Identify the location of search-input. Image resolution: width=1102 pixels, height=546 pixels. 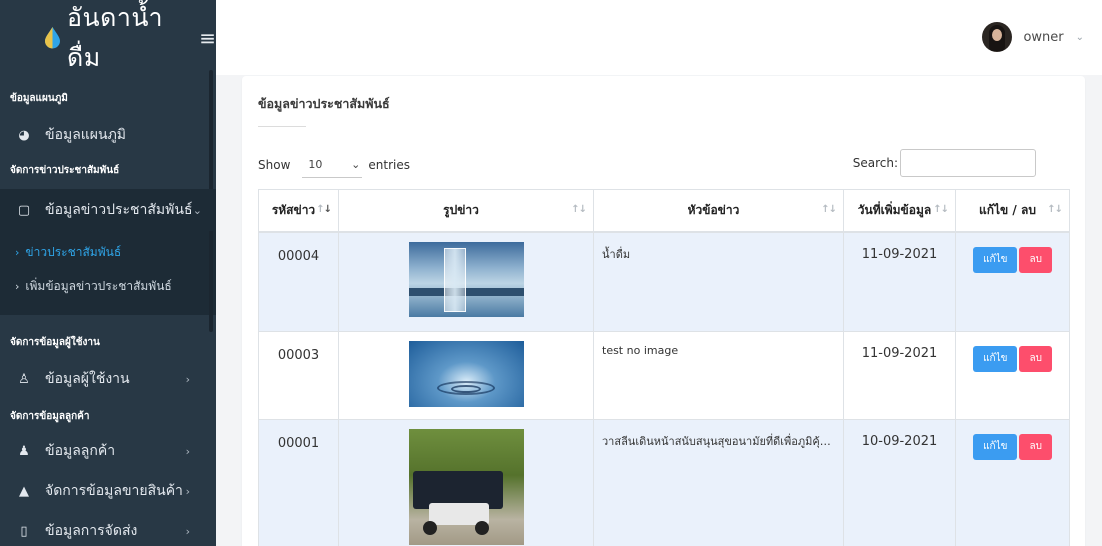
(968, 163).